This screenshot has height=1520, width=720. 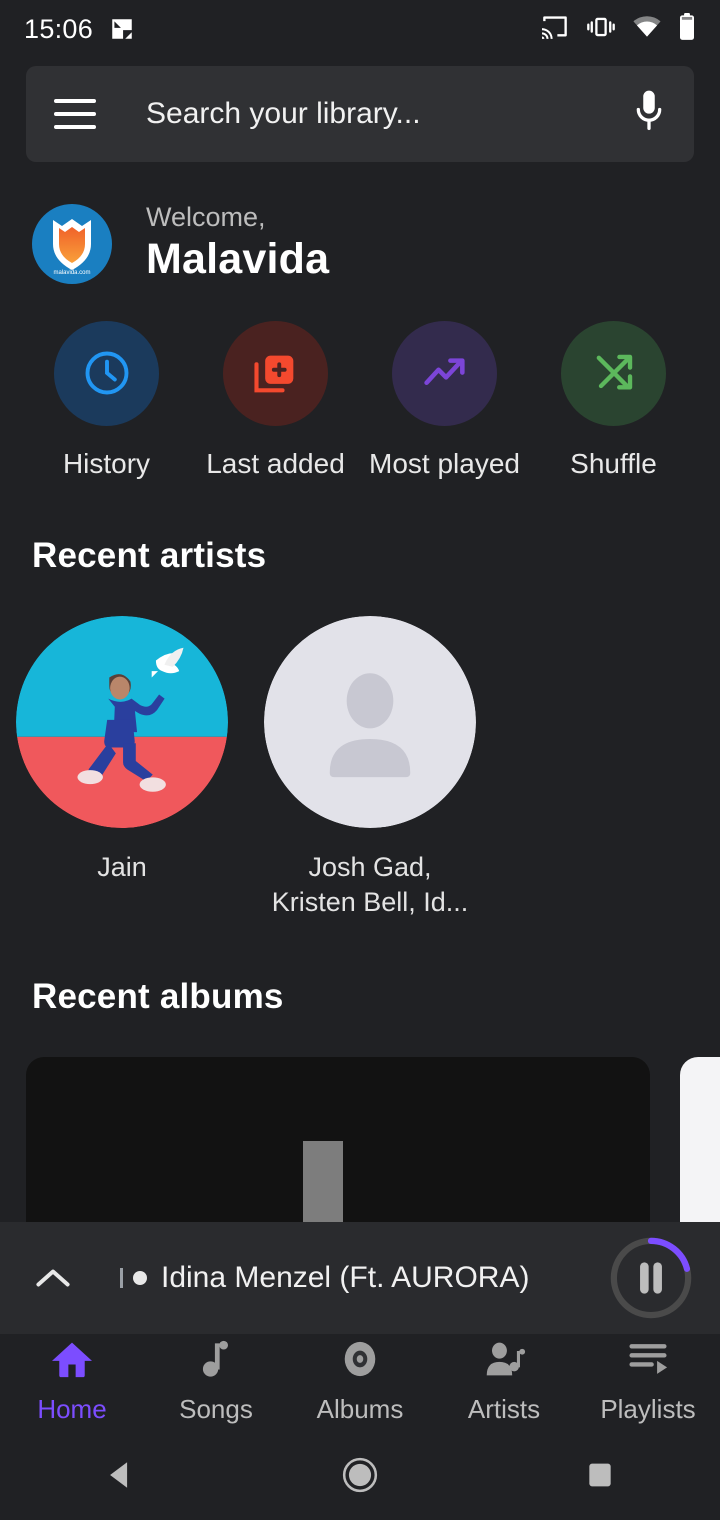 I want to click on track-separator-dot, so click(x=140, y=1278).